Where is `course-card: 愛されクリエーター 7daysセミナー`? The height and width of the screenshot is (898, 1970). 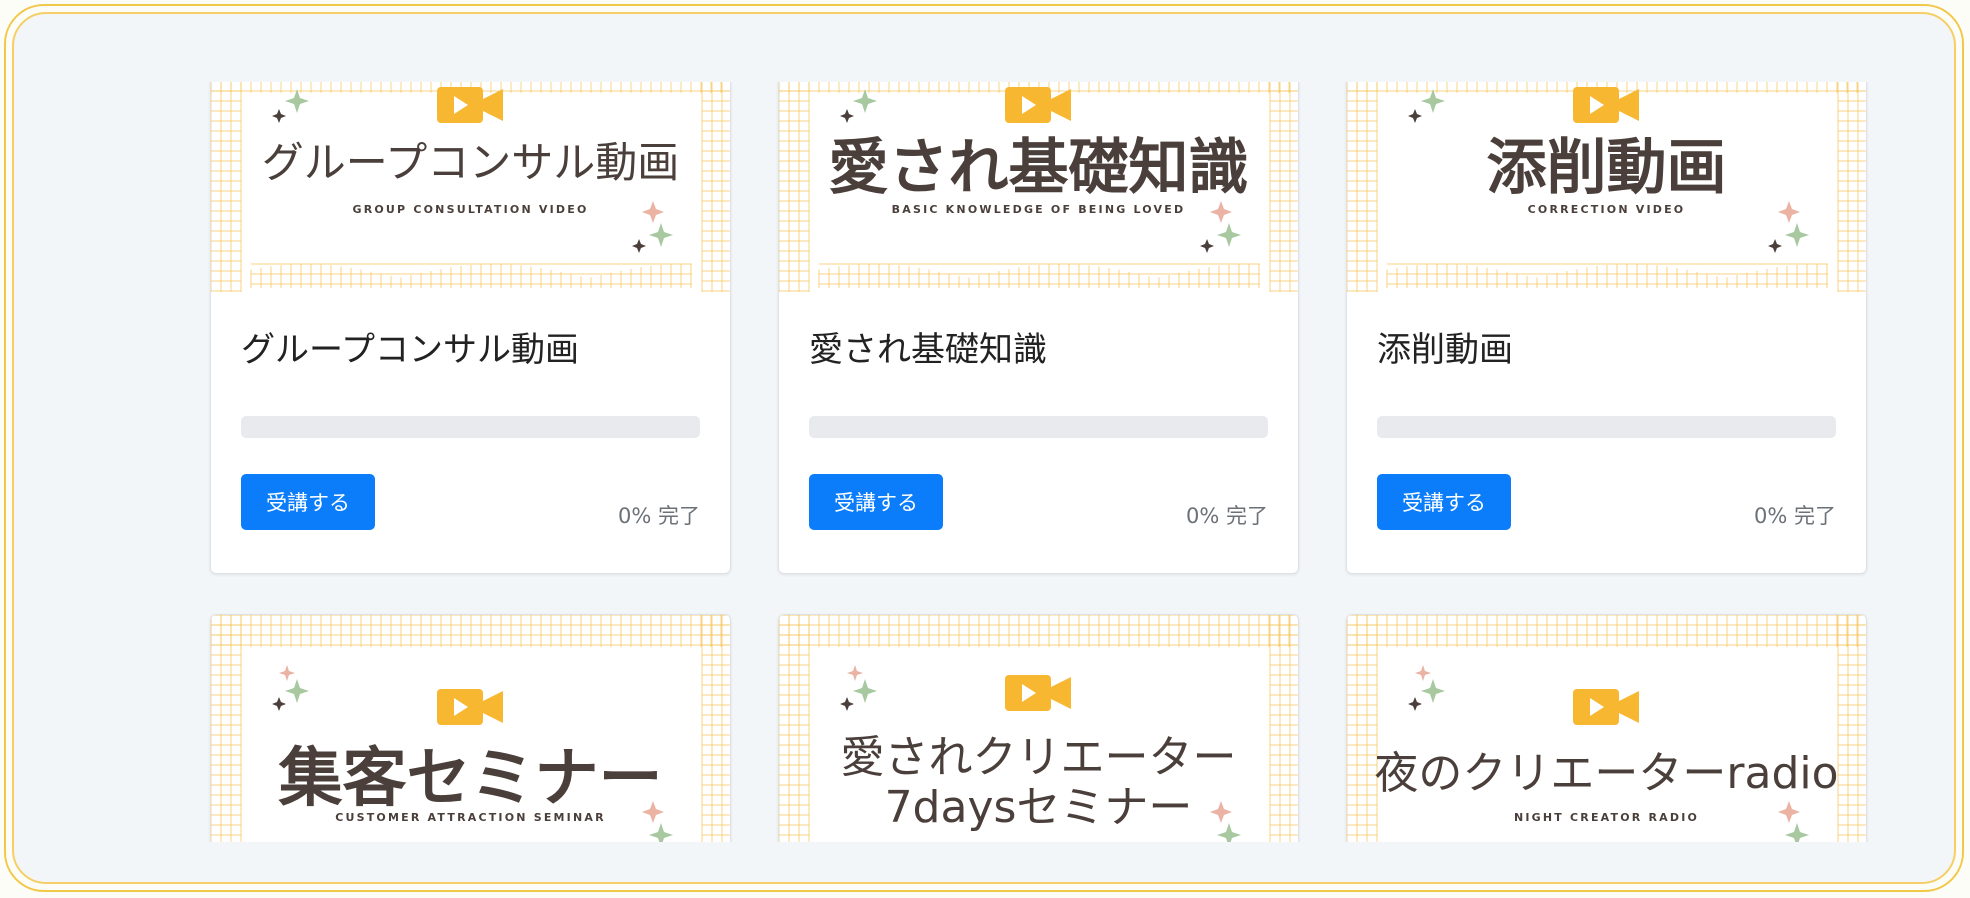
course-card: 愛されクリエーター 7daysセミナー is located at coordinates (1038, 728).